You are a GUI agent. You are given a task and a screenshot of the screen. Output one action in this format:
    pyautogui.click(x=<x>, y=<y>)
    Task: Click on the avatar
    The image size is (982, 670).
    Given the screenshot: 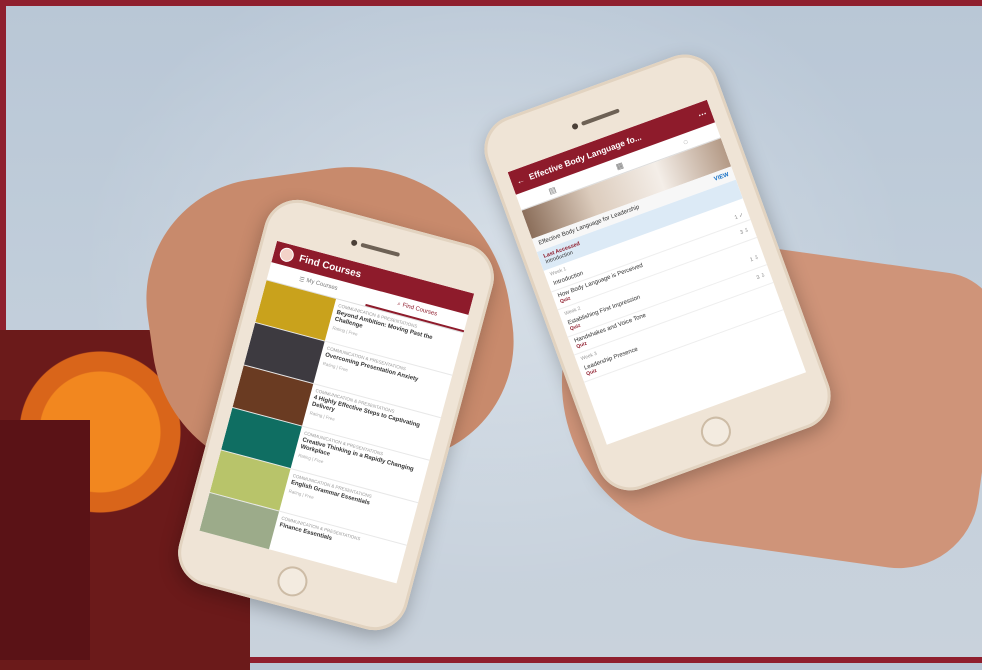 What is the action you would take?
    pyautogui.click(x=287, y=255)
    